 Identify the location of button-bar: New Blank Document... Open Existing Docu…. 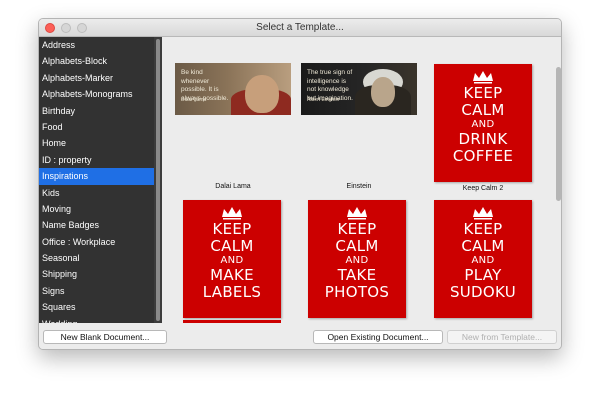
(300, 336).